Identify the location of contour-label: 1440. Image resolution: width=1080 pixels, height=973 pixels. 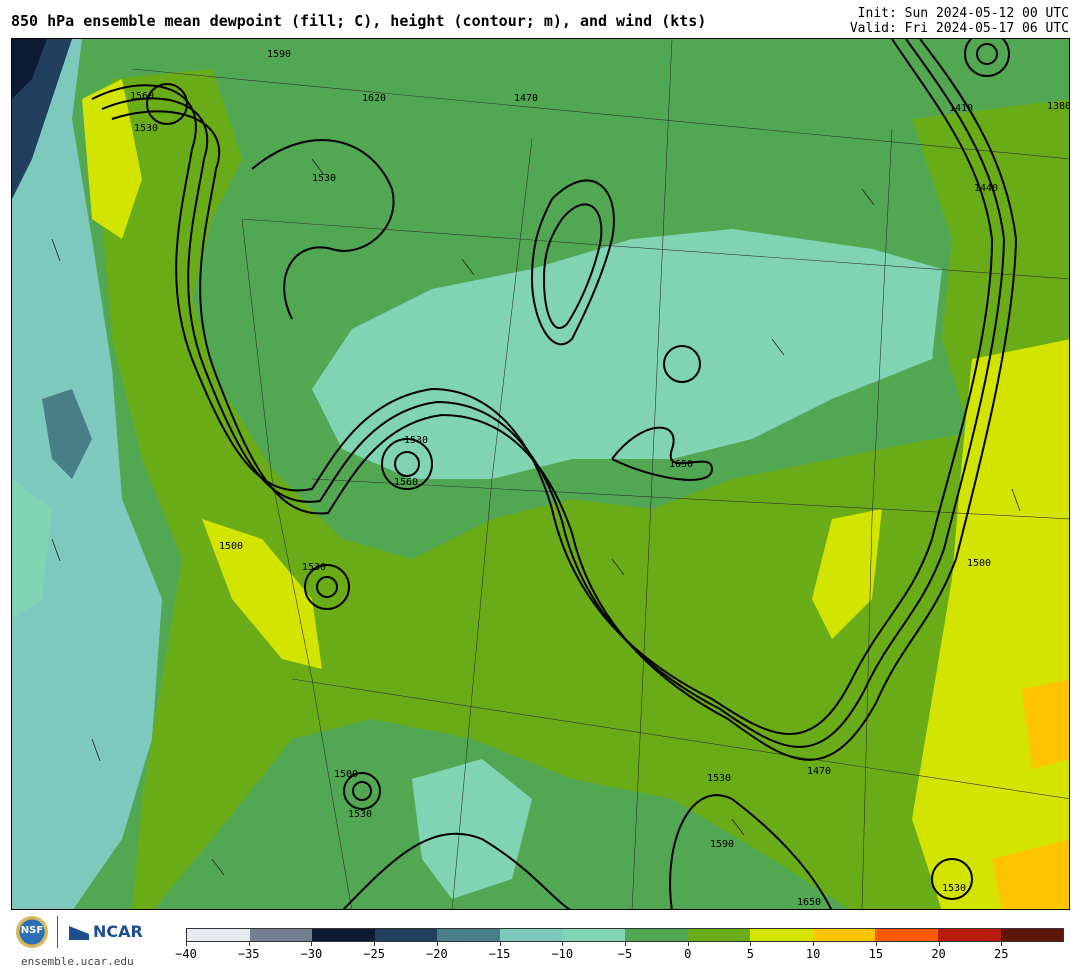
(986, 188).